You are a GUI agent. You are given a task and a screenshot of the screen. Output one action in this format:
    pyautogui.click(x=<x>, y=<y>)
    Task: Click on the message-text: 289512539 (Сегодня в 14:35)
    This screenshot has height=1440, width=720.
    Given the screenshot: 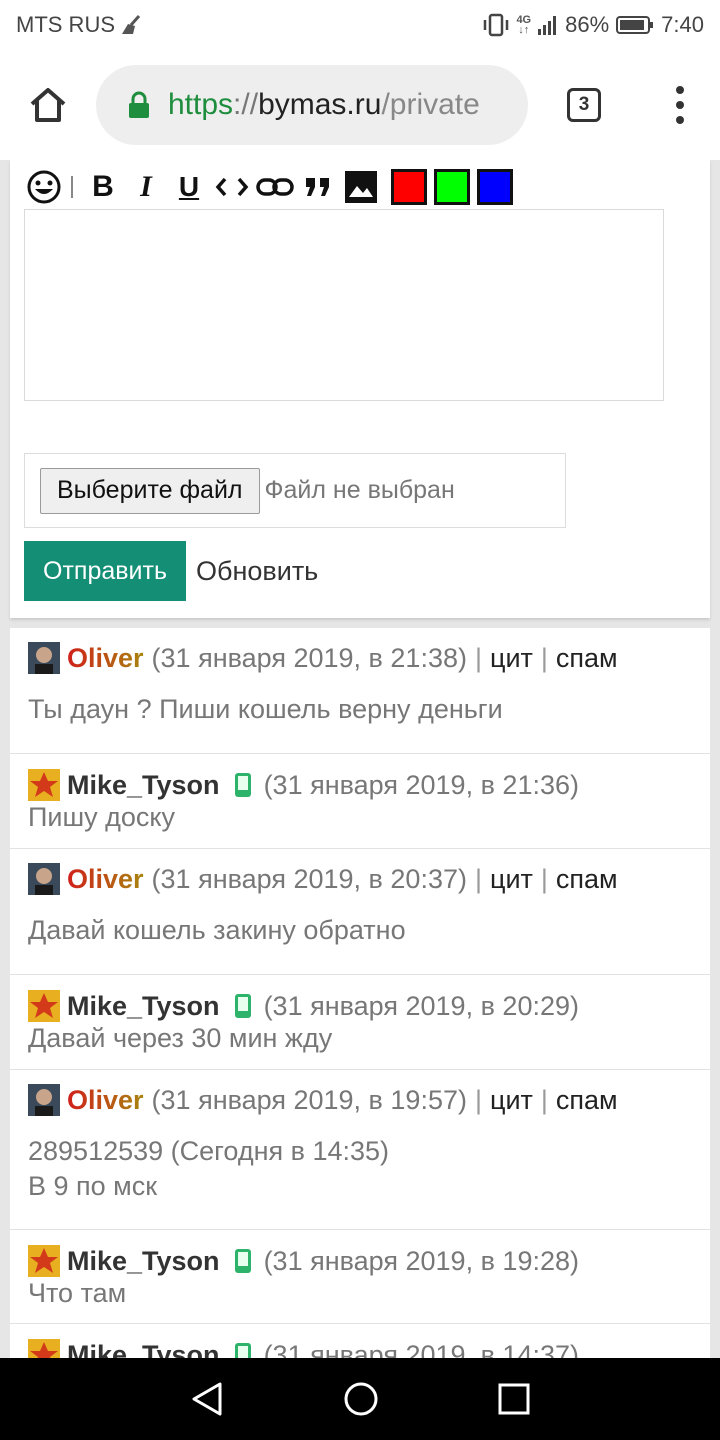 What is the action you would take?
    pyautogui.click(x=209, y=1151)
    